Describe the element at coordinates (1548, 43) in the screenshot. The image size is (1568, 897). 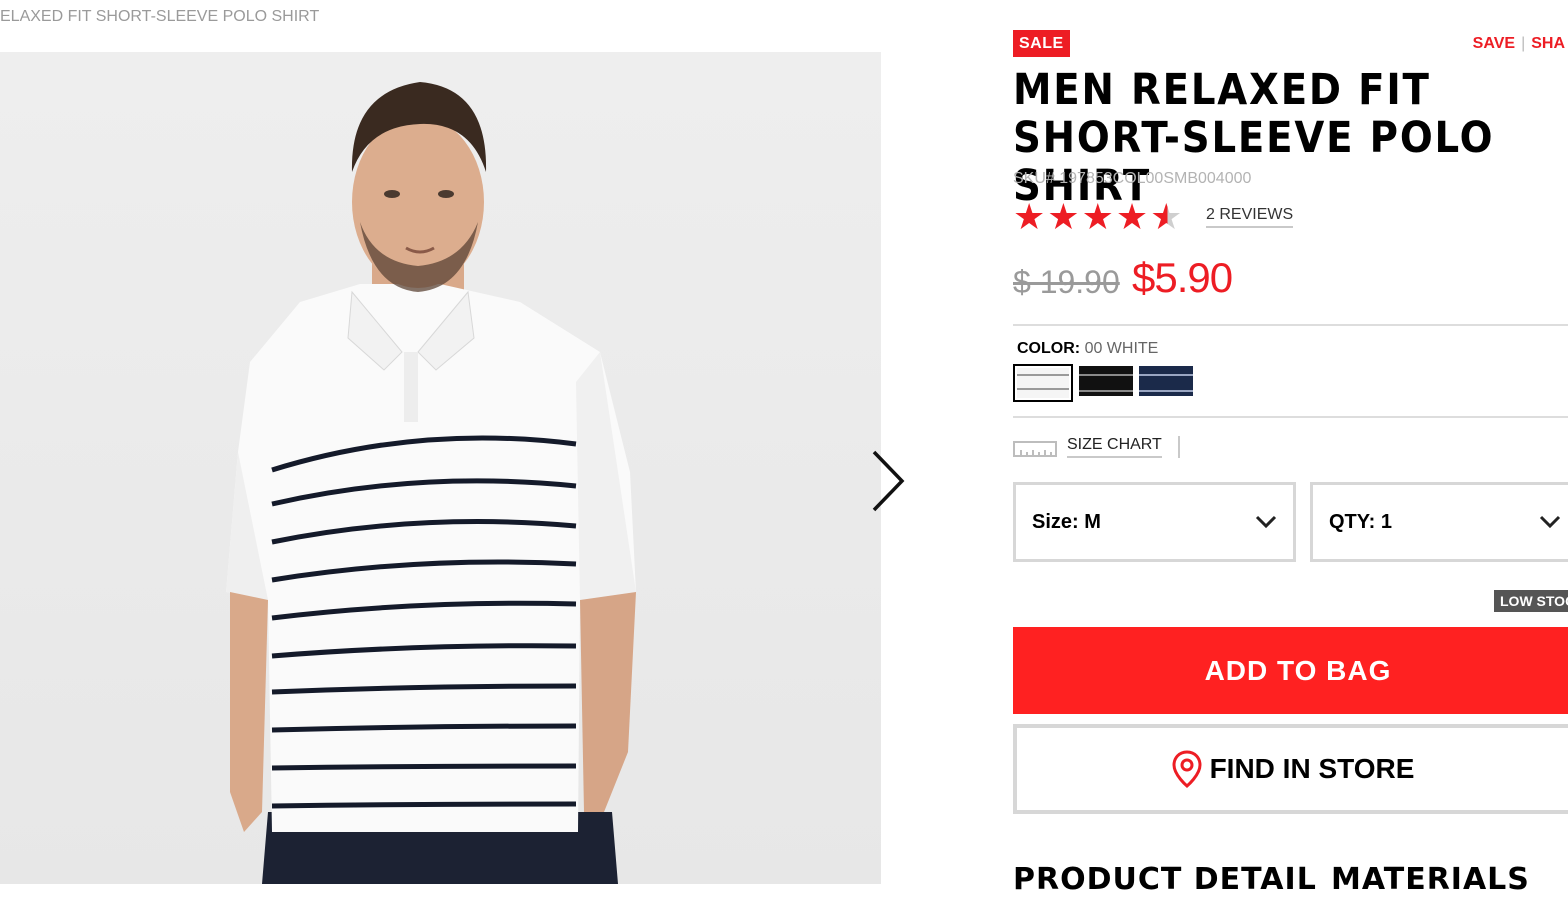
I see `share-link: SHA` at that location.